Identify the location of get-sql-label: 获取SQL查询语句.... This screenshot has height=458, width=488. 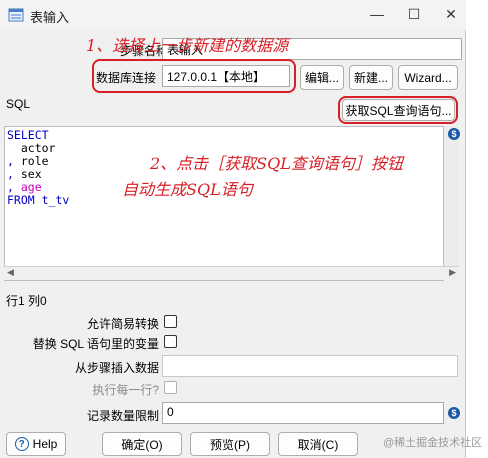
(398, 110).